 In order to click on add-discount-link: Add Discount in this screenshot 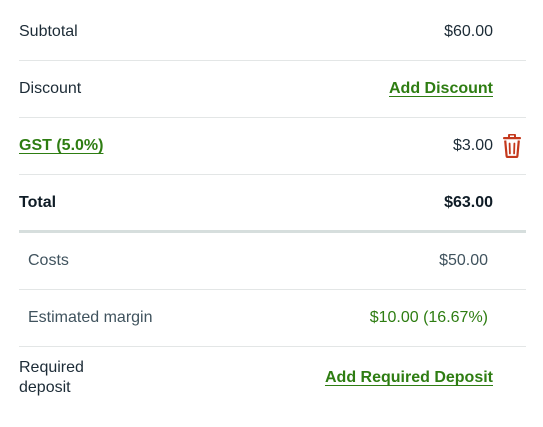, I will do `click(441, 89)`.